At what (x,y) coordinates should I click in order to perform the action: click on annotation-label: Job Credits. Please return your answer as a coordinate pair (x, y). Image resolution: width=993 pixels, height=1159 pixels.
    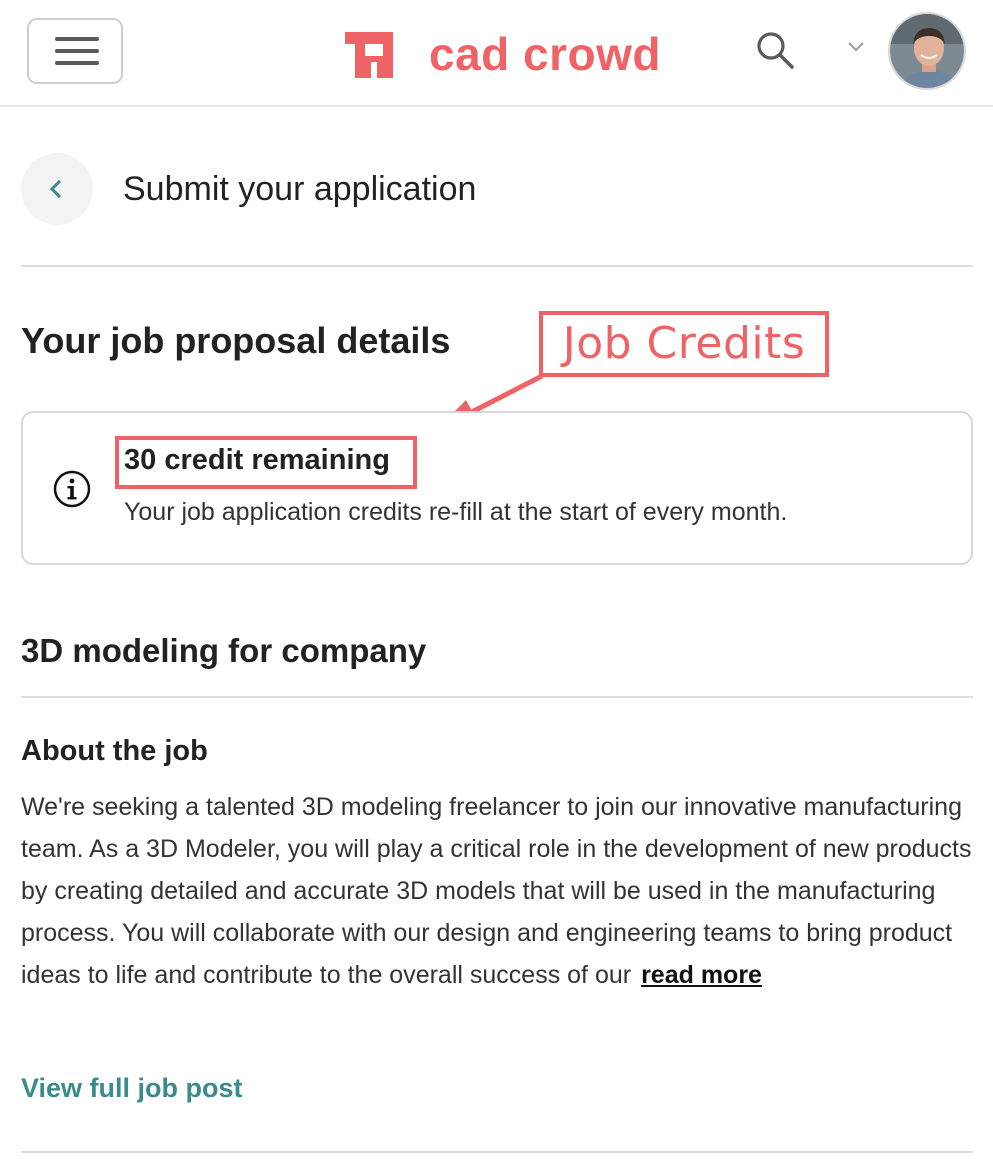
    Looking at the image, I should click on (684, 343).